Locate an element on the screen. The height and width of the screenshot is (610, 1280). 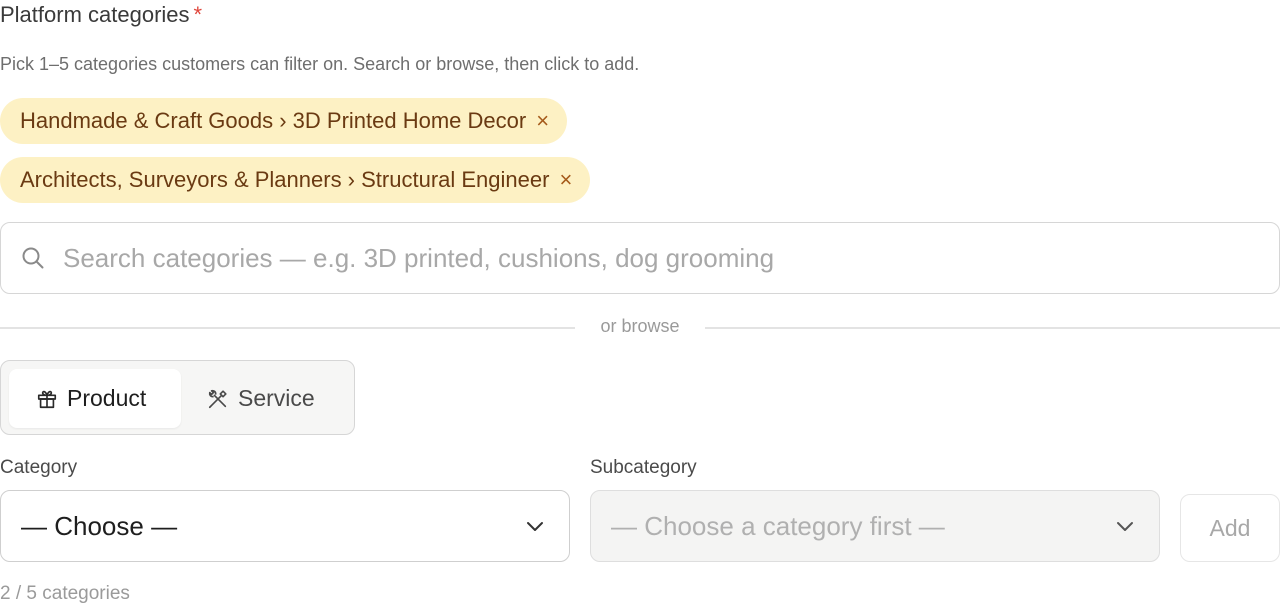
category-select: — Choose — is located at coordinates (285, 526).